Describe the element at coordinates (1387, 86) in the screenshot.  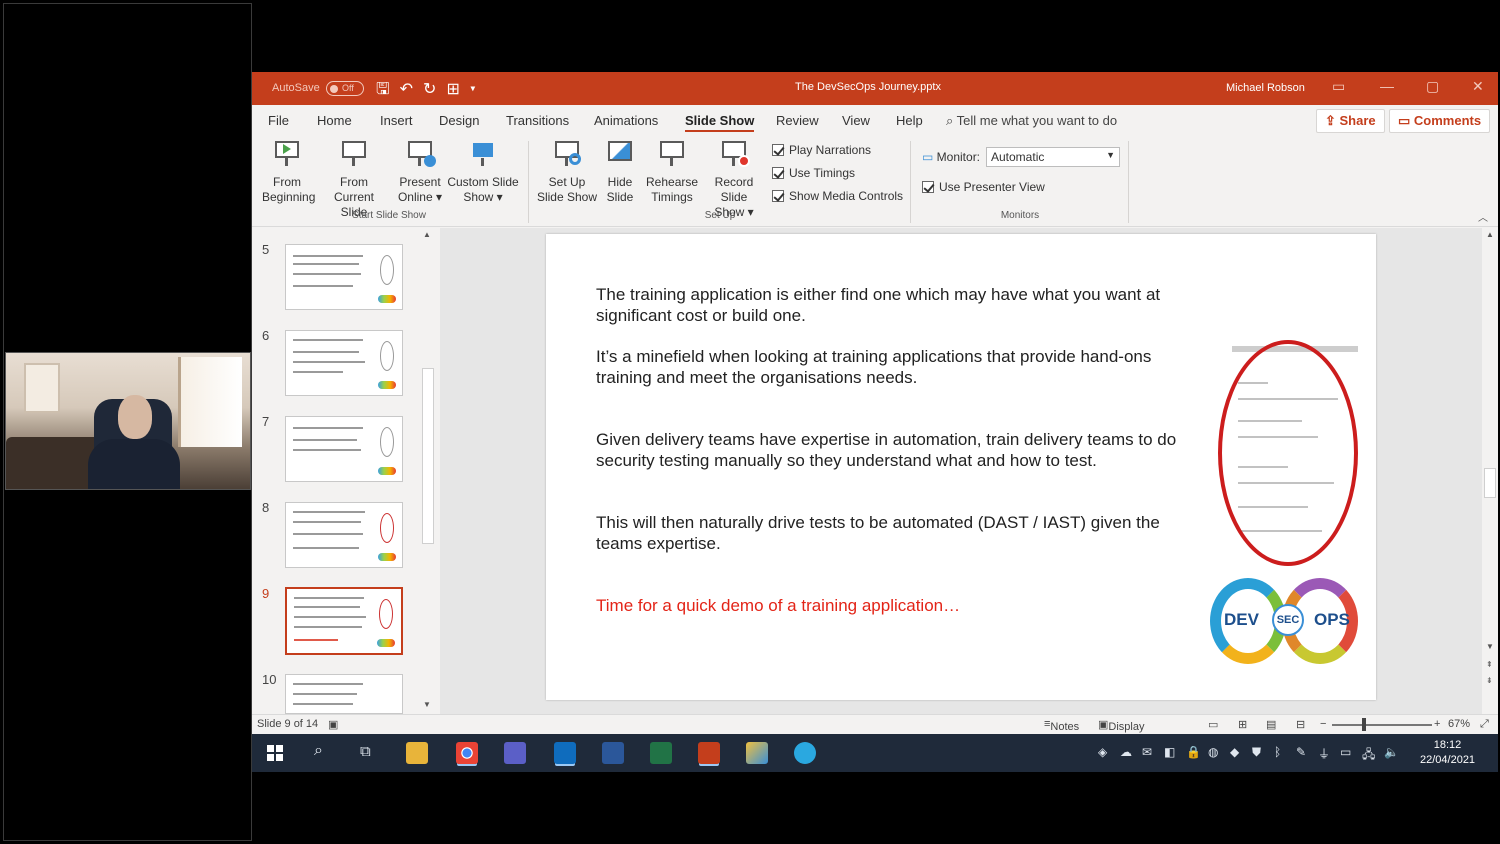
I see `minimize-icon: —` at that location.